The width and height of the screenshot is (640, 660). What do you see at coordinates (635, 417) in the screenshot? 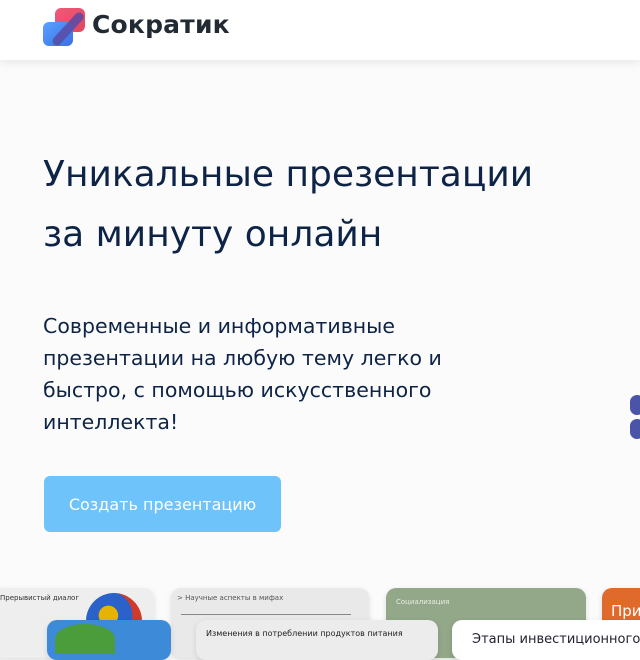
I see `decorative-shape-icon` at bounding box center [635, 417].